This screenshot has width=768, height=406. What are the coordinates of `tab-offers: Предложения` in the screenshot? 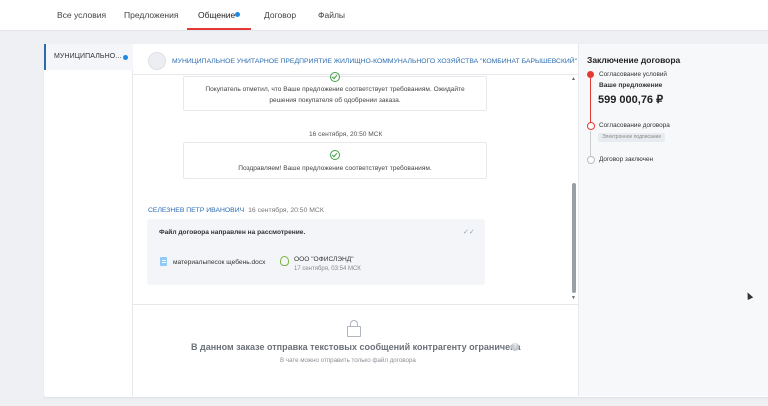 It's located at (151, 15).